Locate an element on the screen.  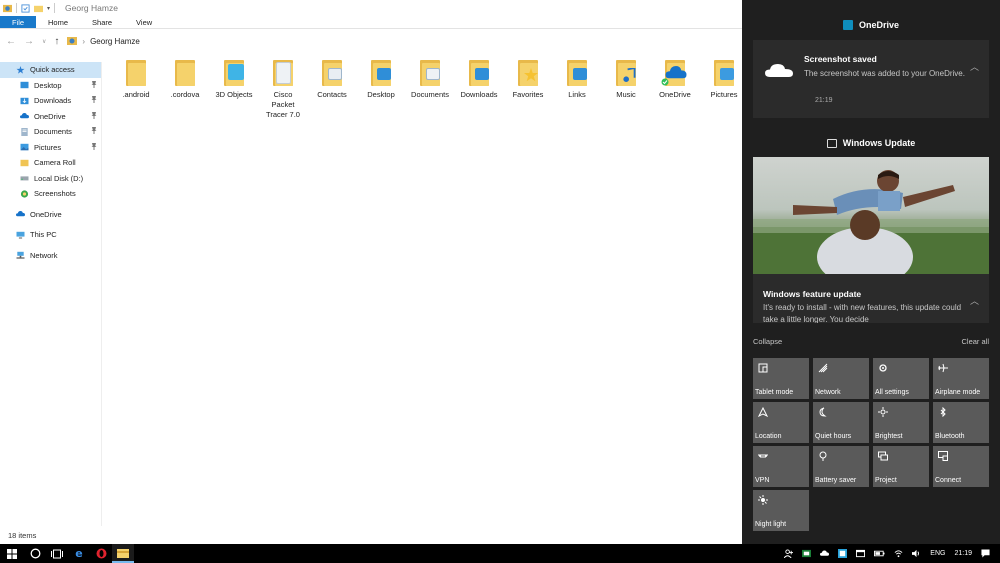
input-language: ENG is located at coordinates (937, 553).